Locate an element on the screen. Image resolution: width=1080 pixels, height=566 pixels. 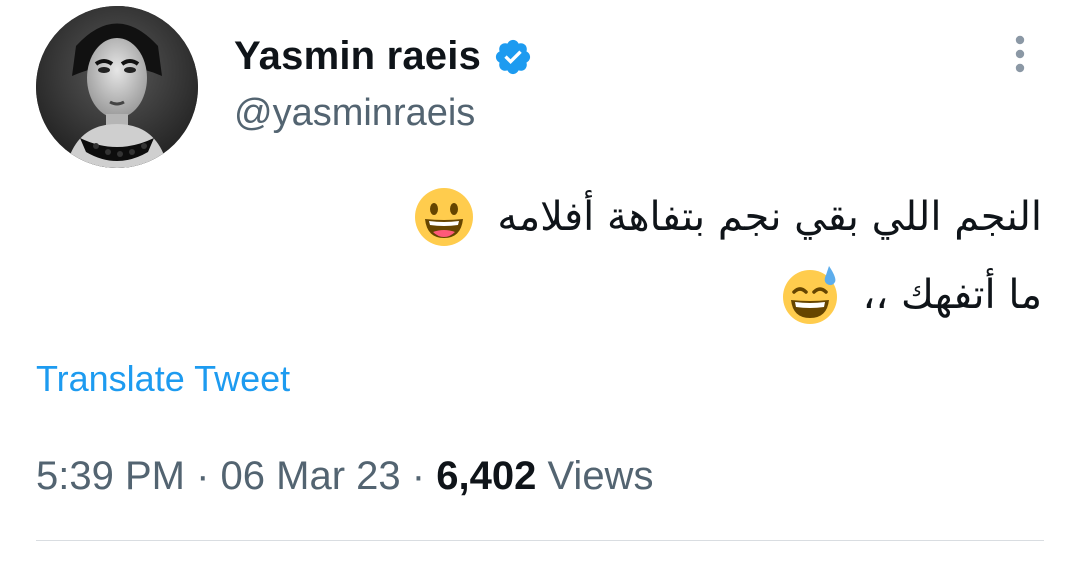
tweet-meta: 5:39 PM · 06 Mar 23 · 6,402 Views is located at coordinates (344, 476).